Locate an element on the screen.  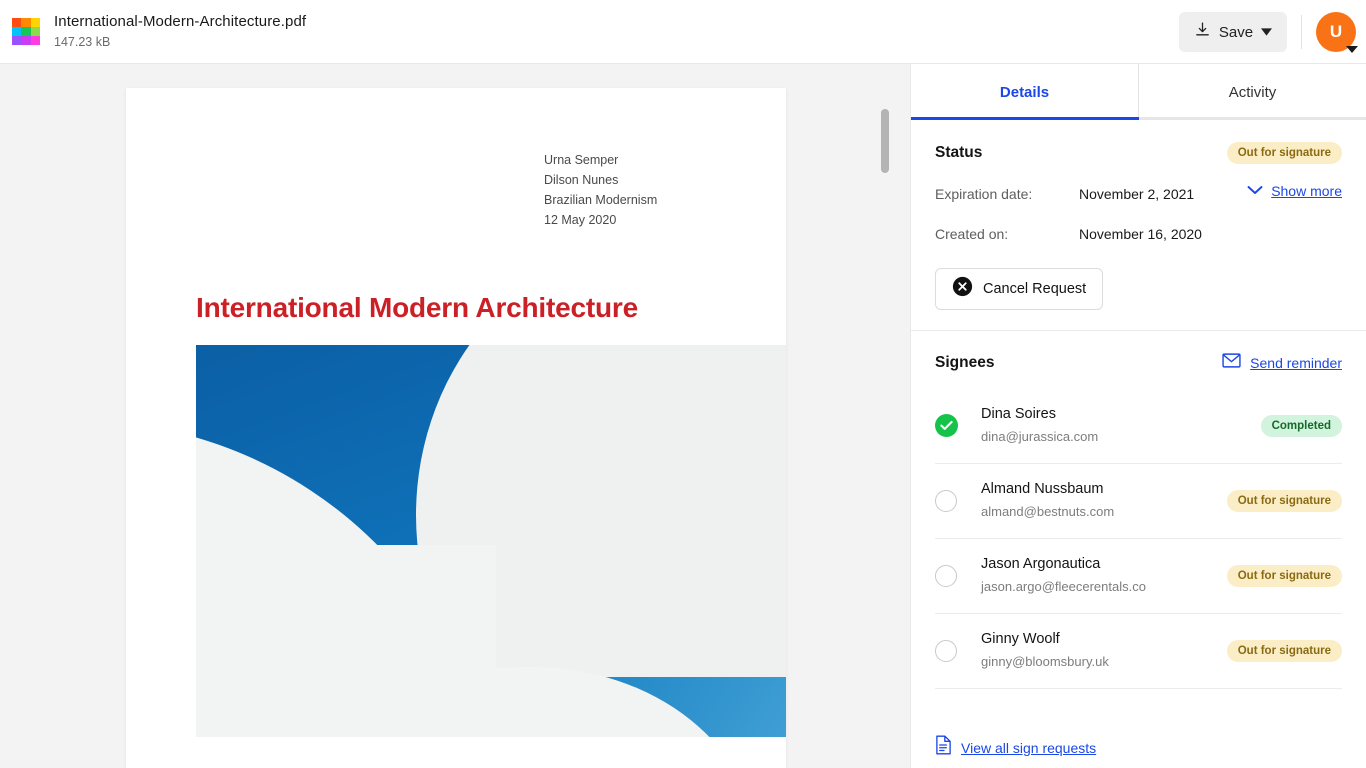
cancel-request-button: Cancel Request is located at coordinates (1019, 289).